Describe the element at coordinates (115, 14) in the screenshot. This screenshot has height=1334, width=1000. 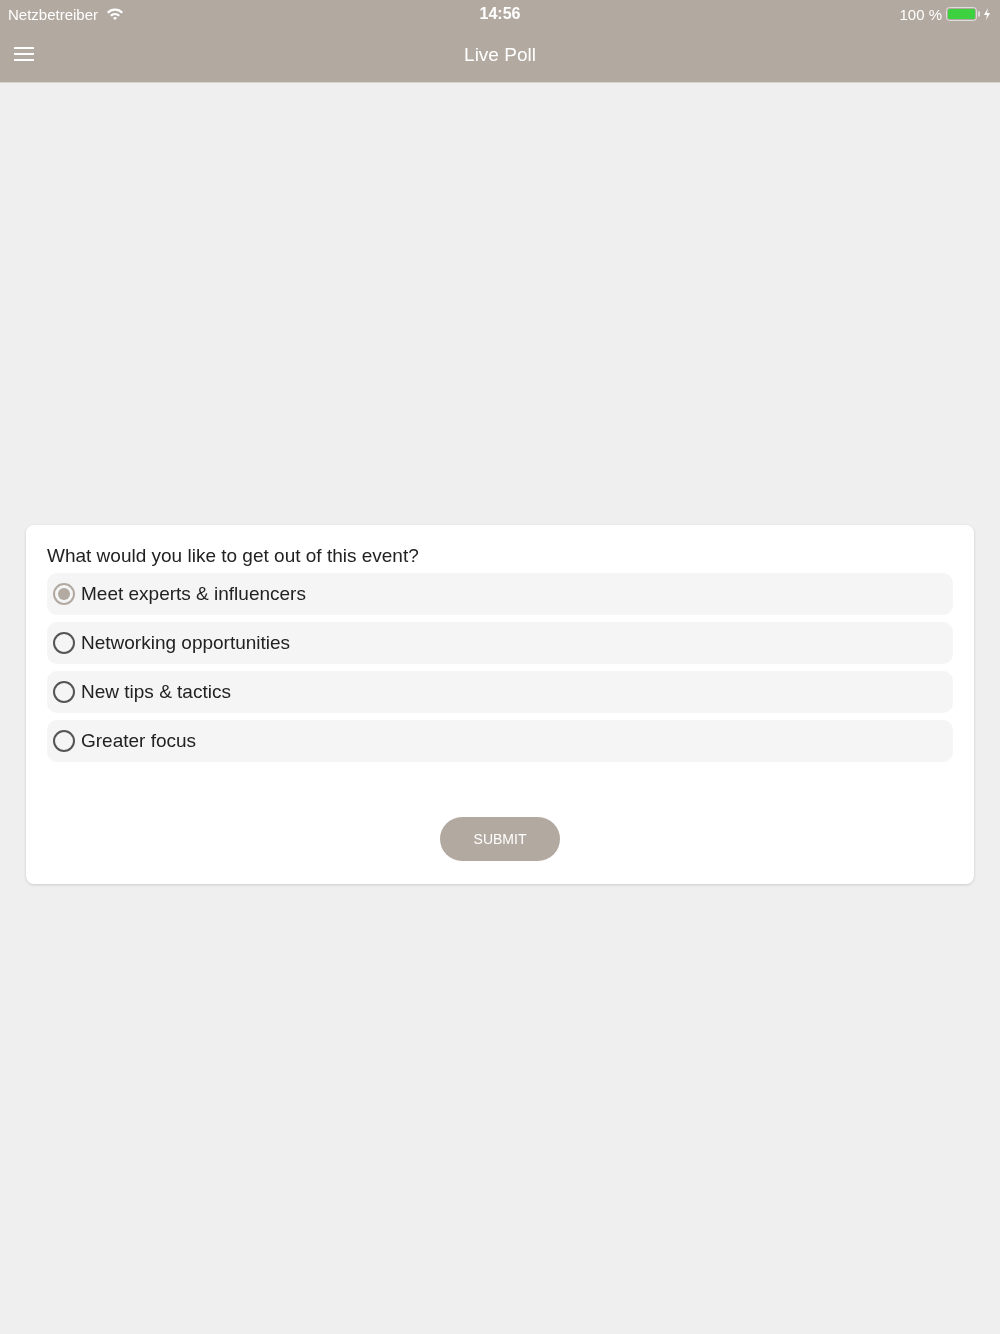
I see `wifi-icon` at that location.